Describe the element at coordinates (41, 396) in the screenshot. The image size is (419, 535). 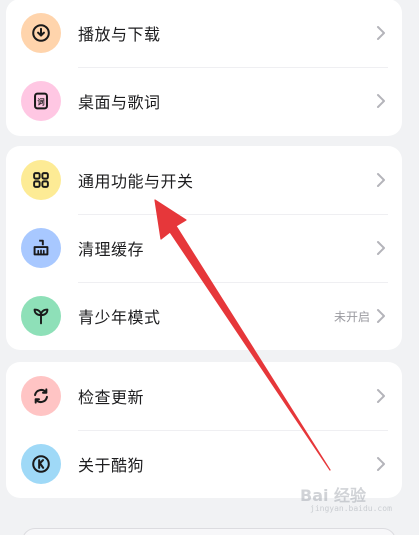
I see `refresh-icon` at that location.